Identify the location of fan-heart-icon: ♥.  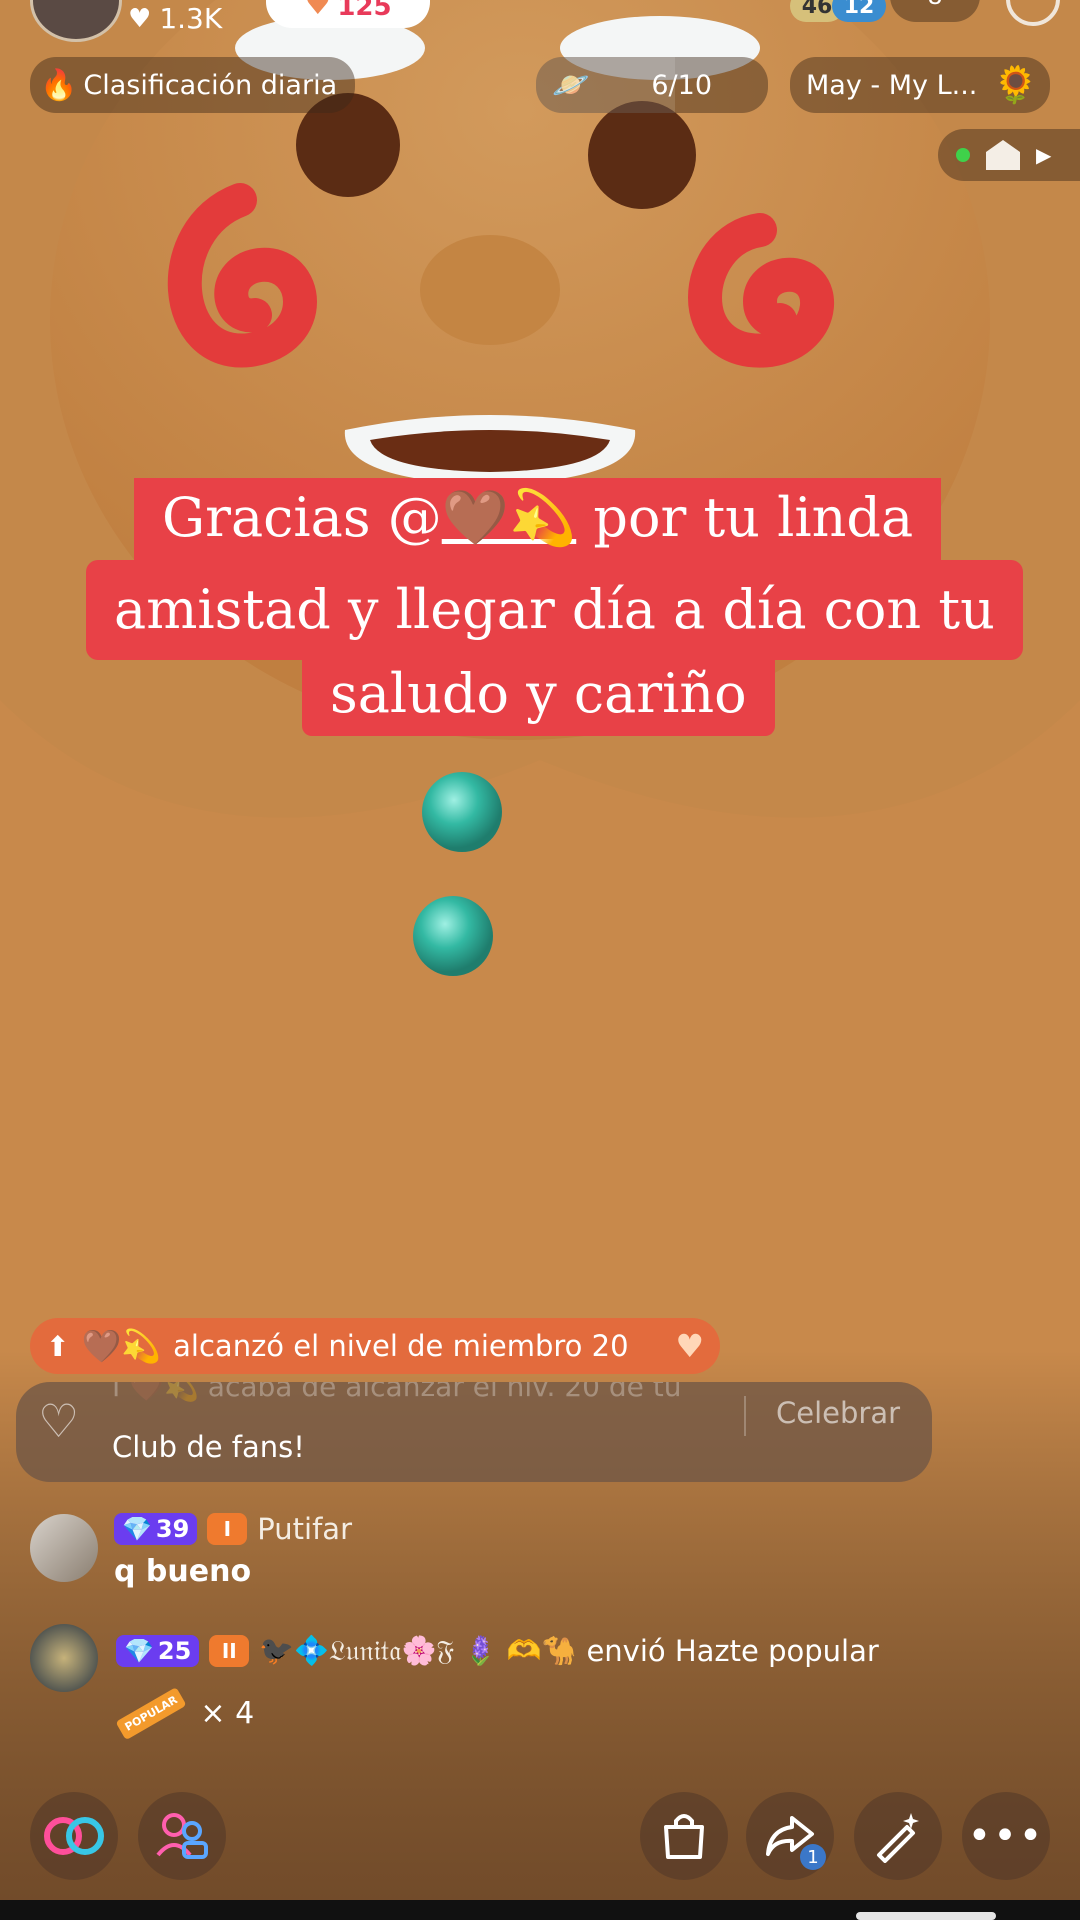
(689, 1346).